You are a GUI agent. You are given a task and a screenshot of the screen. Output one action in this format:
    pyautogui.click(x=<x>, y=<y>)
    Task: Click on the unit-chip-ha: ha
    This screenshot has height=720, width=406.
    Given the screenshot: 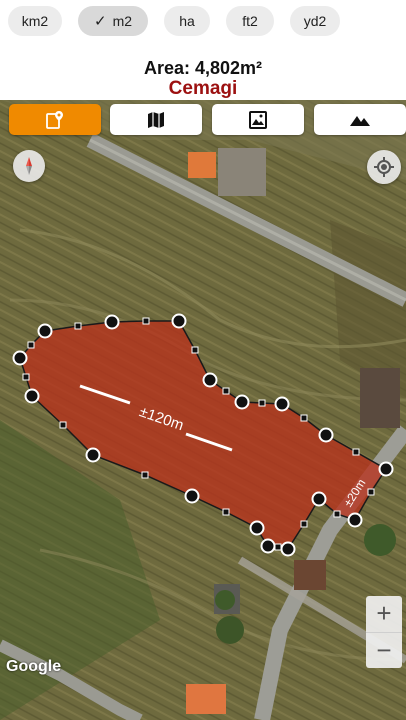 What is the action you would take?
    pyautogui.click(x=187, y=21)
    